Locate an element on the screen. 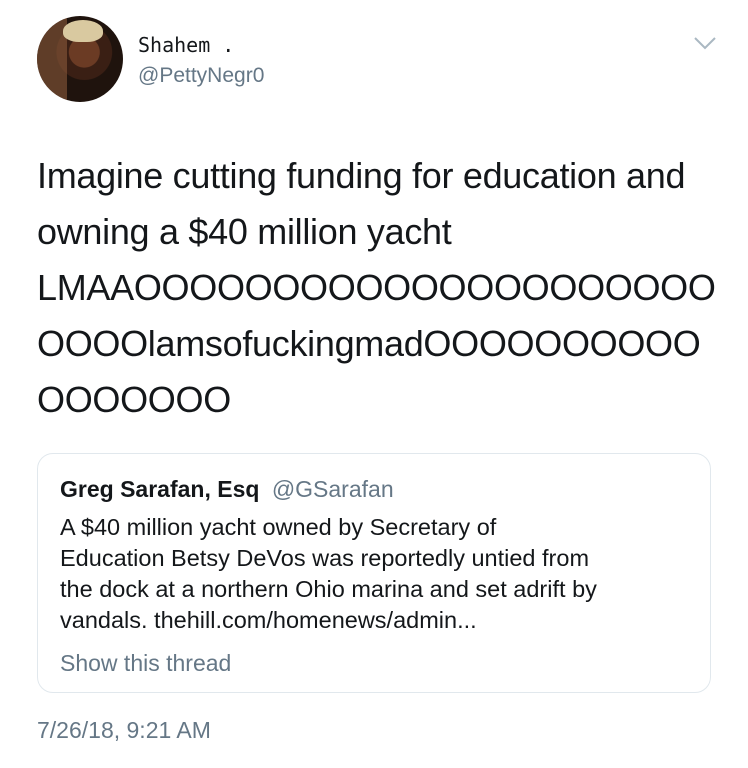  quoted-tweet-header: Greg Sarafan, Esq @GSarafan is located at coordinates (227, 489).